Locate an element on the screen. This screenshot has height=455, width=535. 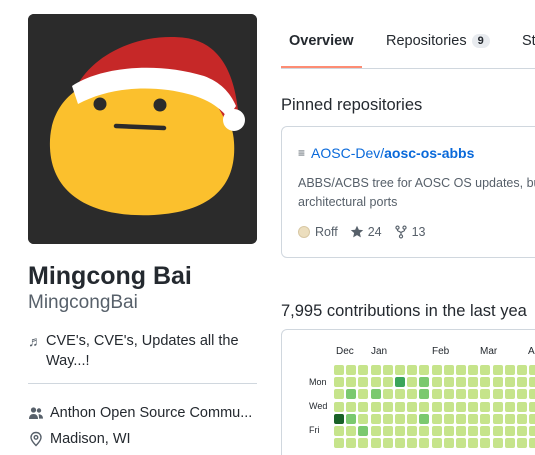
repo-link: ≡ AOSC-Dev/aosc-os-abbs is located at coordinates (386, 153).